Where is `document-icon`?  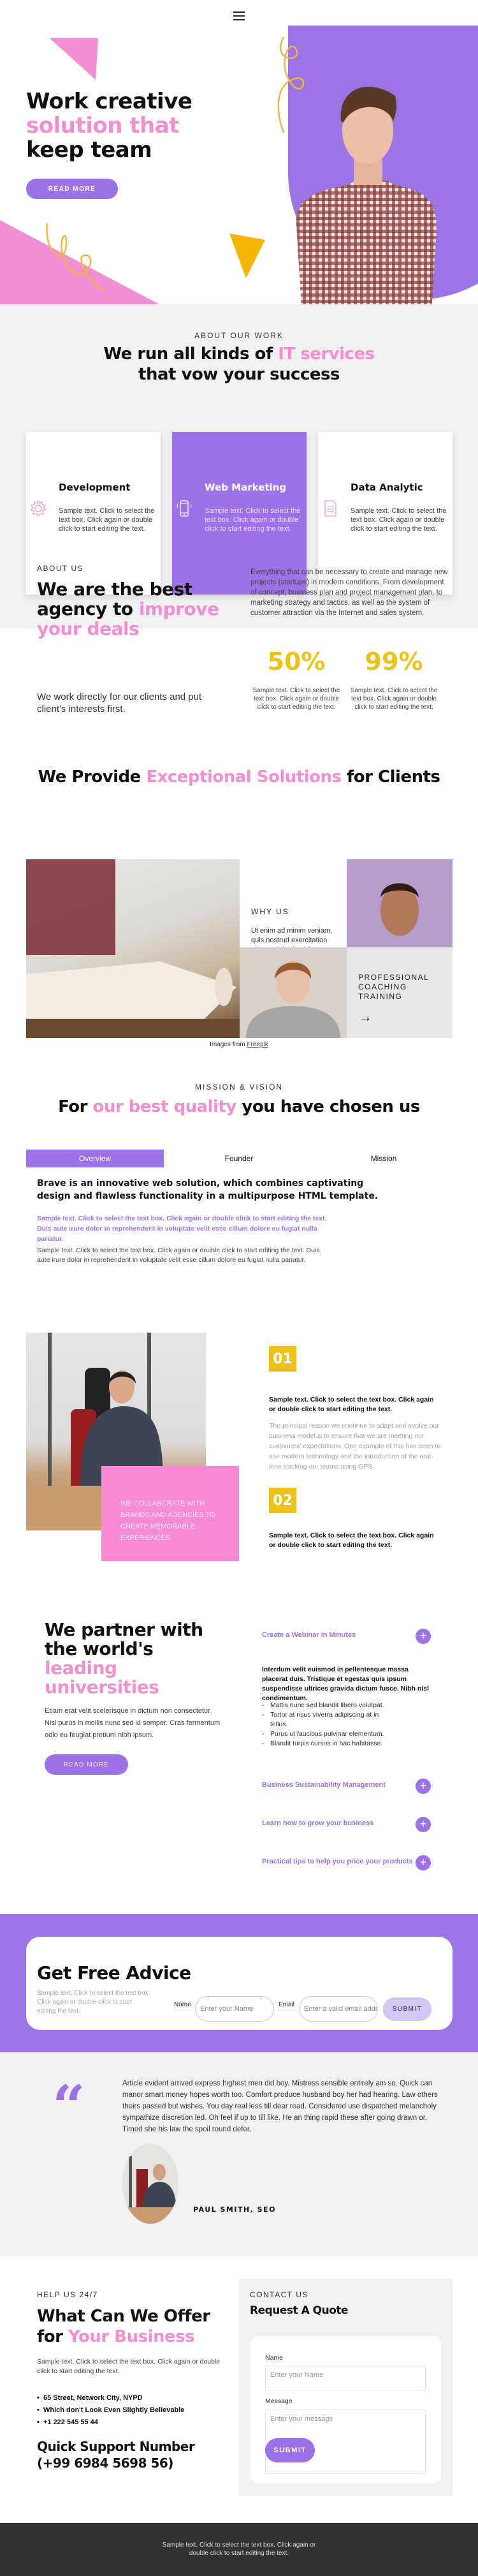 document-icon is located at coordinates (330, 508).